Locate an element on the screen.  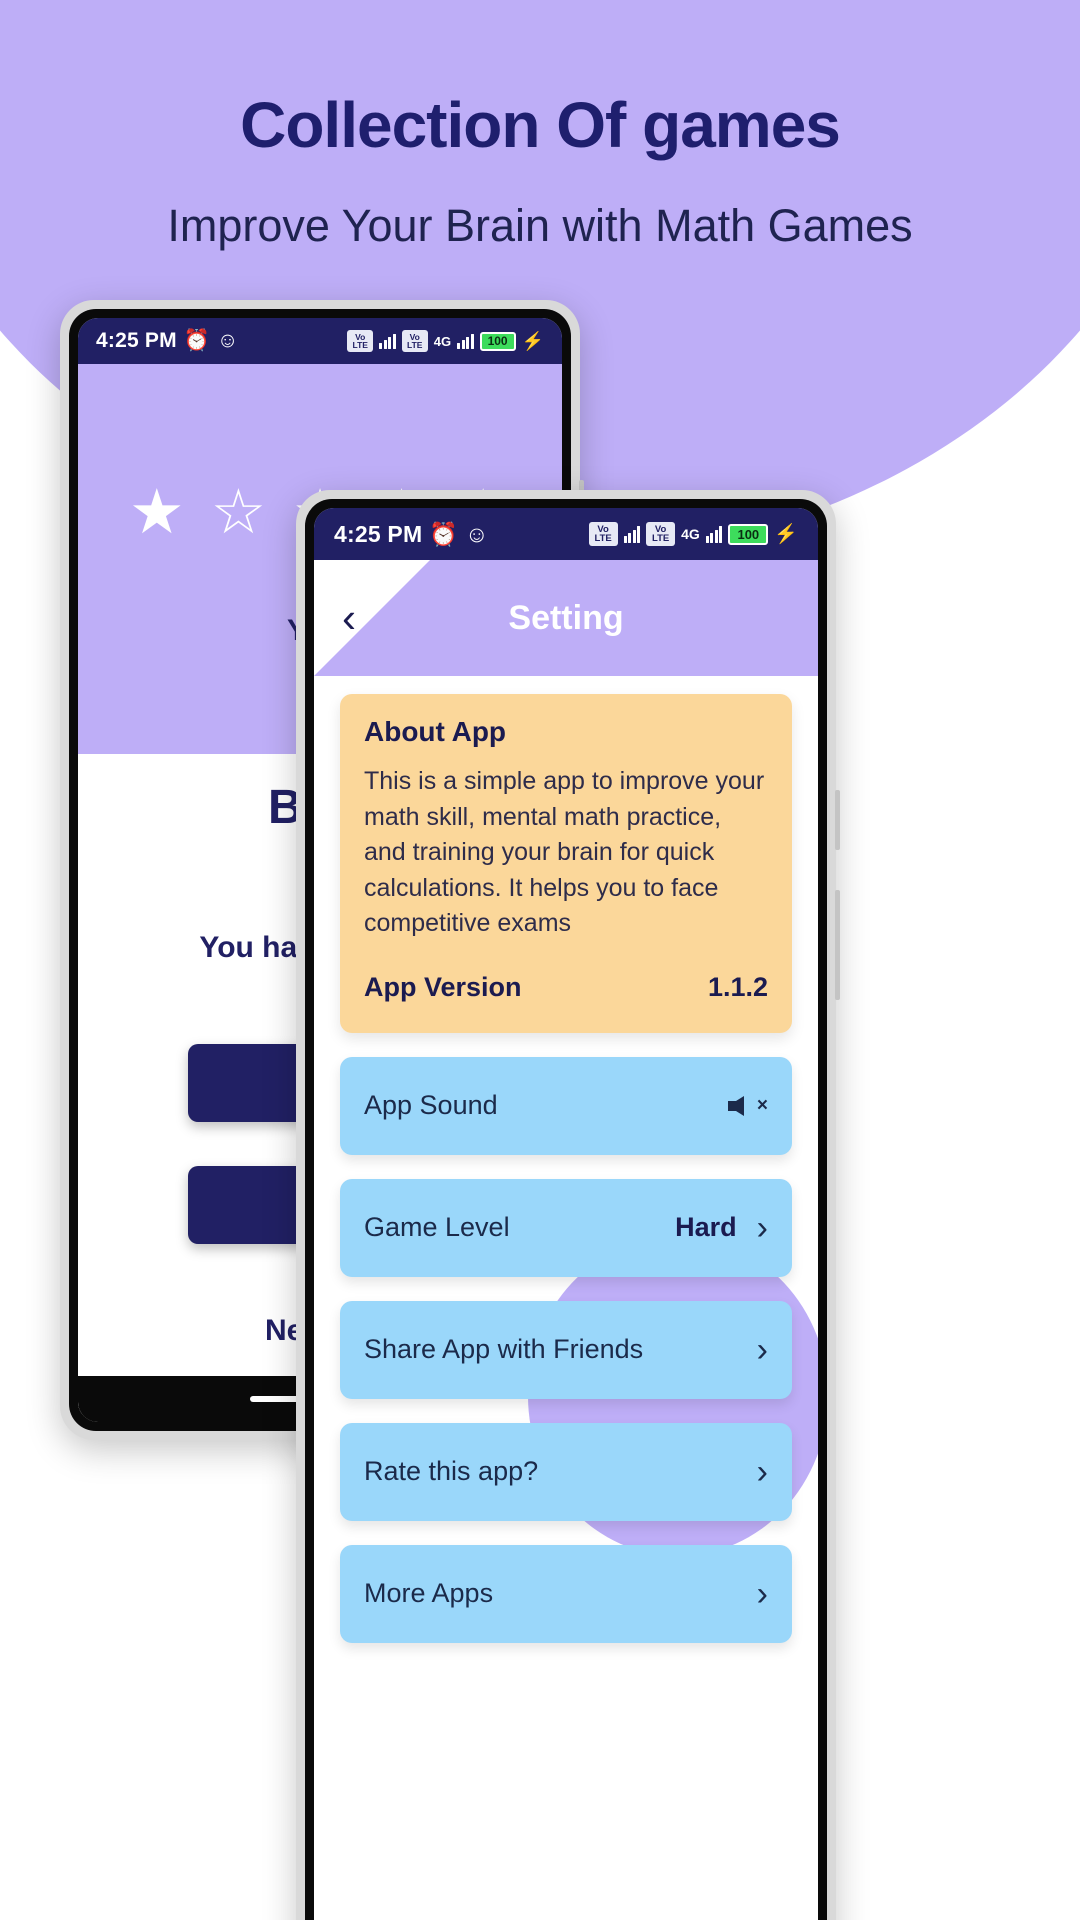
setting-label-game-level: Game Level is located at coordinates (437, 1227).